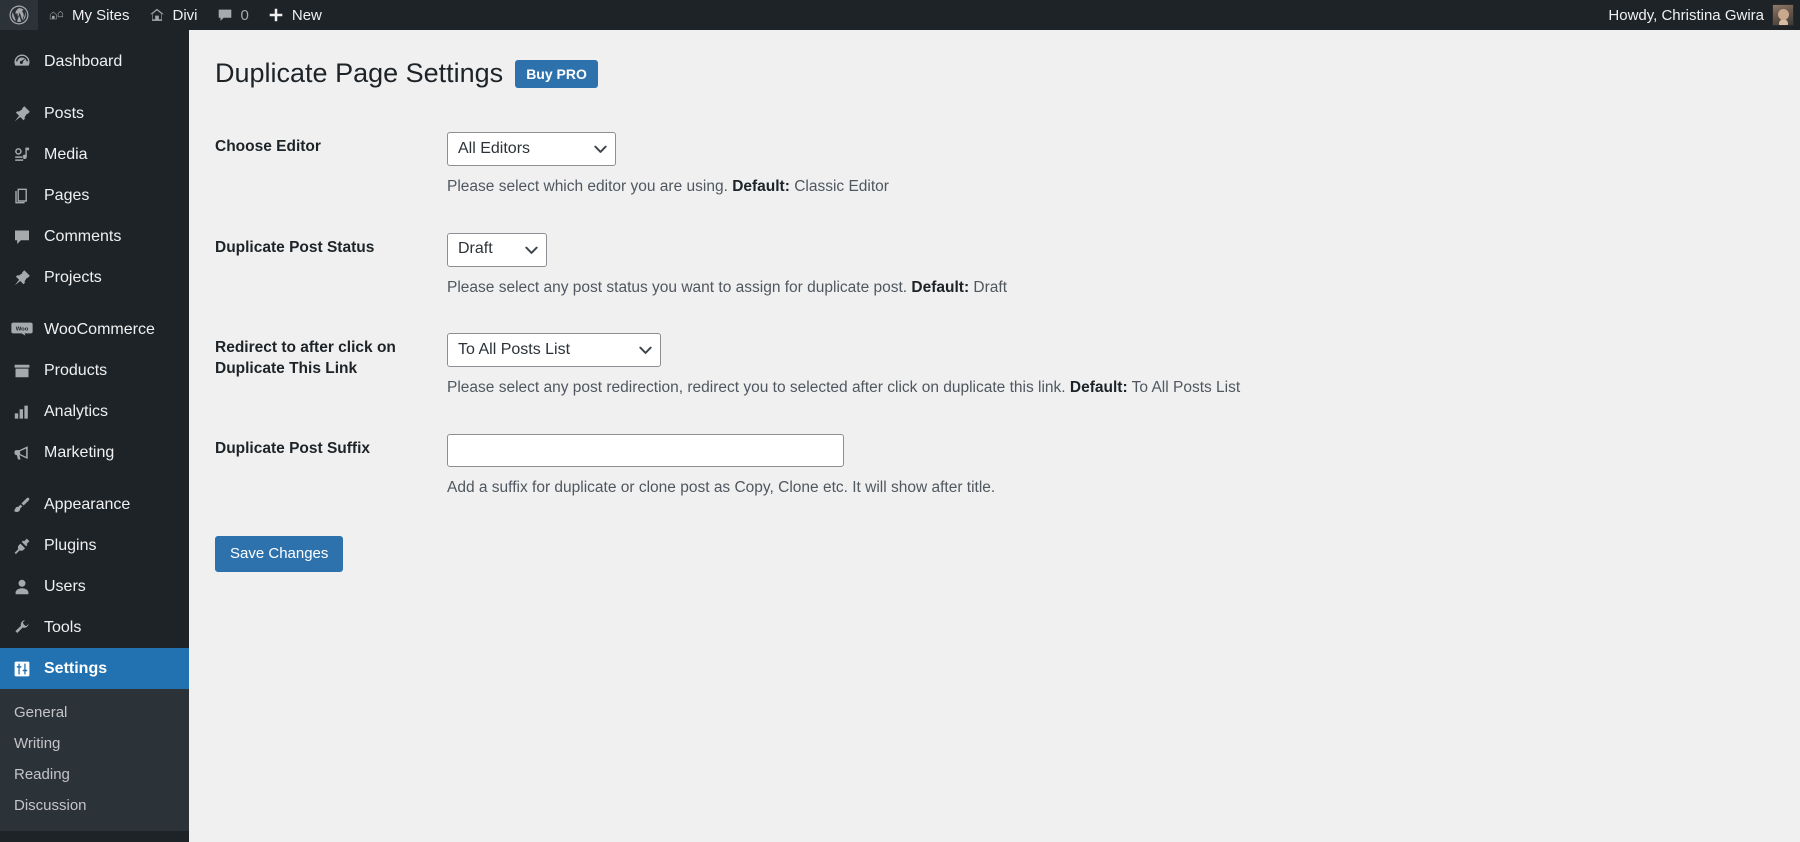  What do you see at coordinates (279, 553) in the screenshot?
I see `save-changes-button: Save Changes` at bounding box center [279, 553].